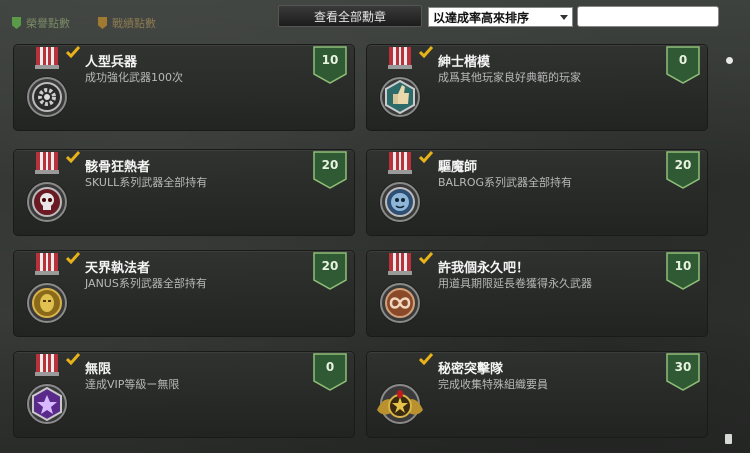  What do you see at coordinates (515, 283) in the screenshot?
I see `medal-description: 用道具期限延長卷獲得永久武器` at bounding box center [515, 283].